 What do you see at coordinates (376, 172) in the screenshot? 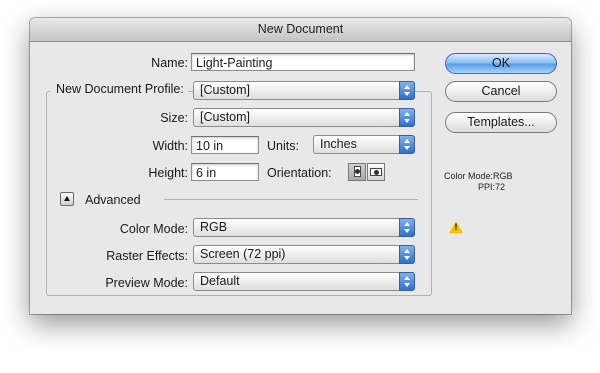
I see `landscape-orientation-button` at bounding box center [376, 172].